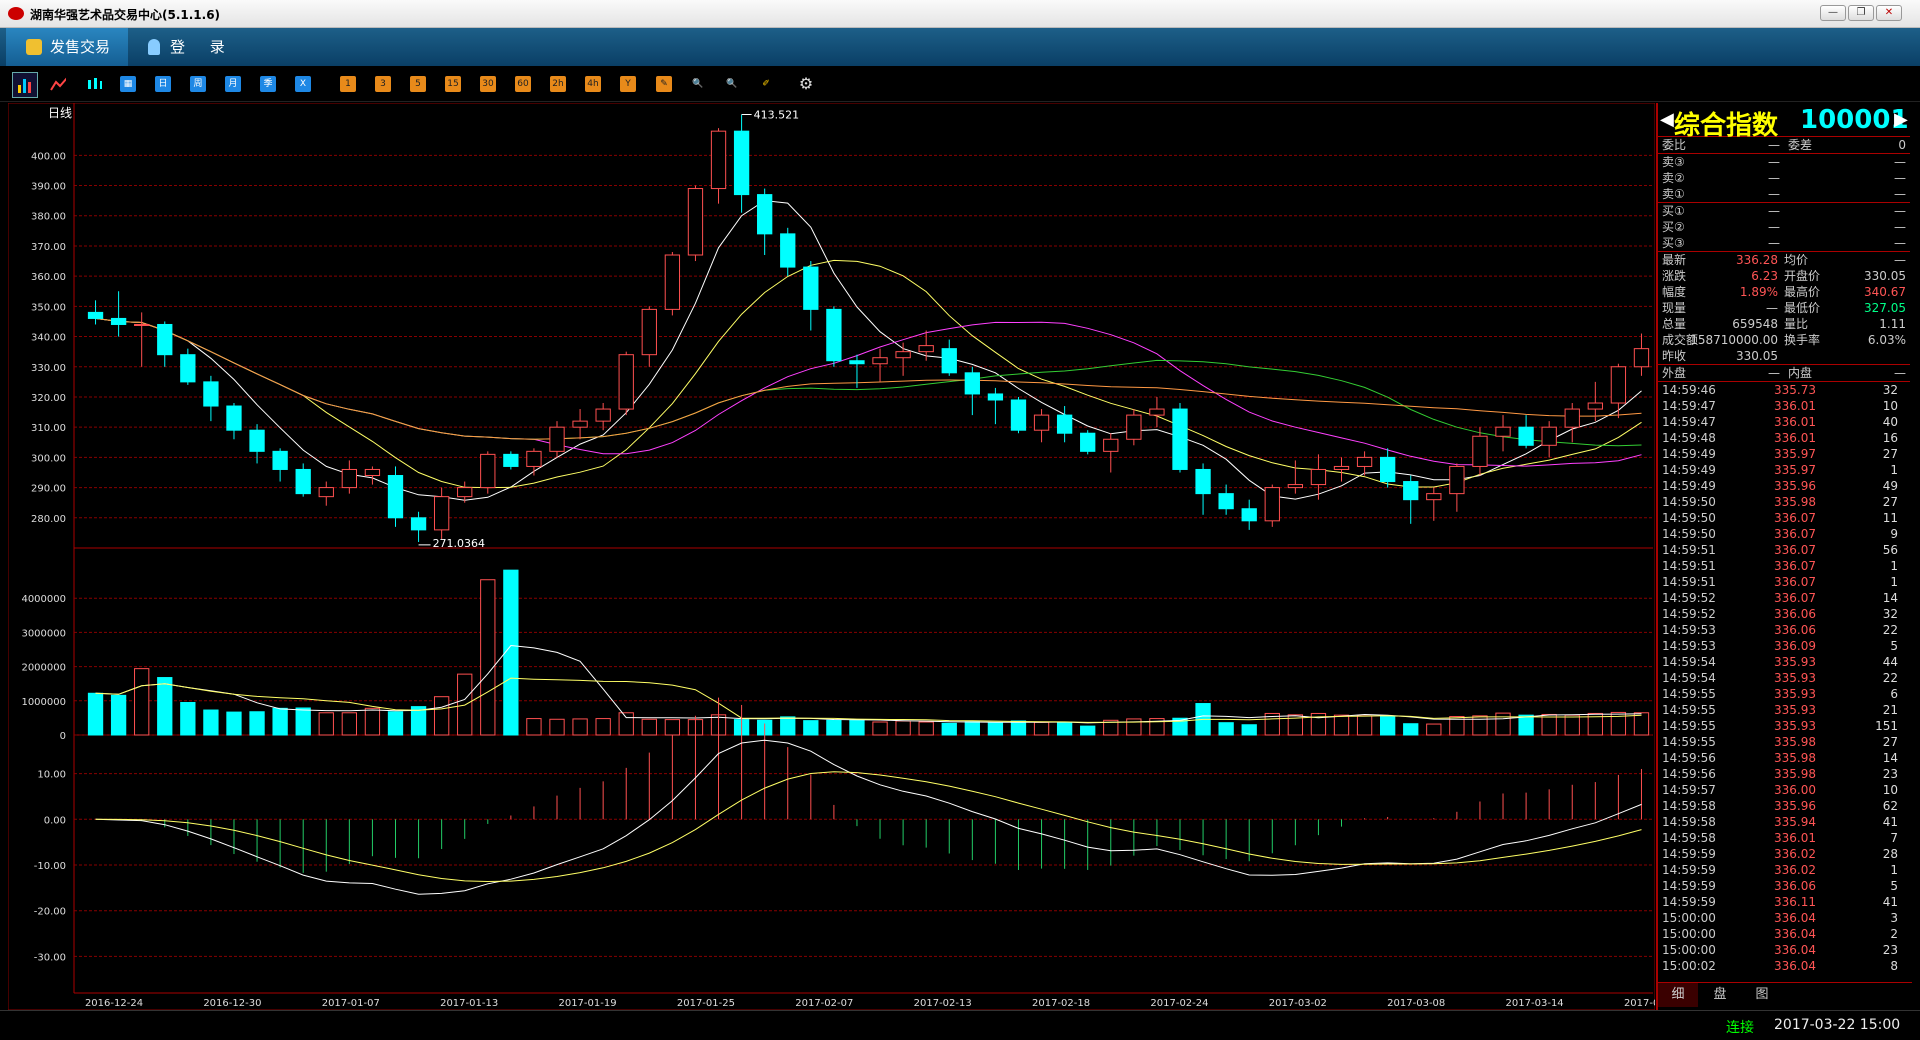 The width and height of the screenshot is (1920, 1040). What do you see at coordinates (163, 84) in the screenshot?
I see `period-day-button: 日` at bounding box center [163, 84].